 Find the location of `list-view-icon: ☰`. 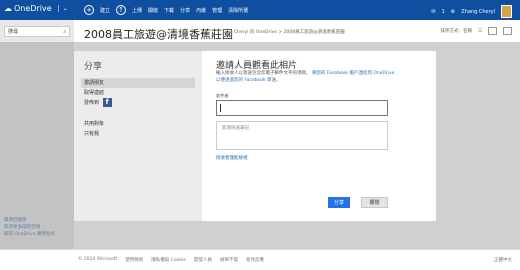

list-view-icon: ☰ is located at coordinates (480, 31).